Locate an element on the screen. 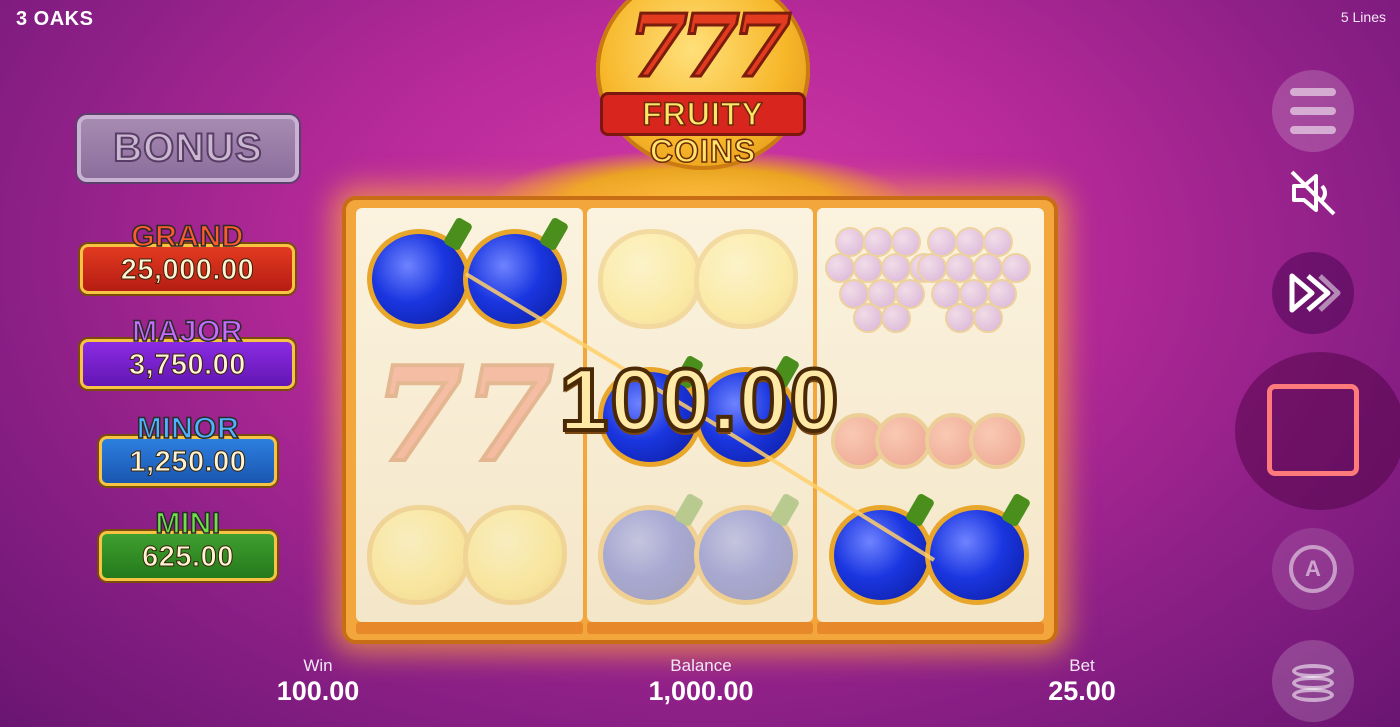 This screenshot has width=1400, height=727. turbo-button is located at coordinates (1313, 293).